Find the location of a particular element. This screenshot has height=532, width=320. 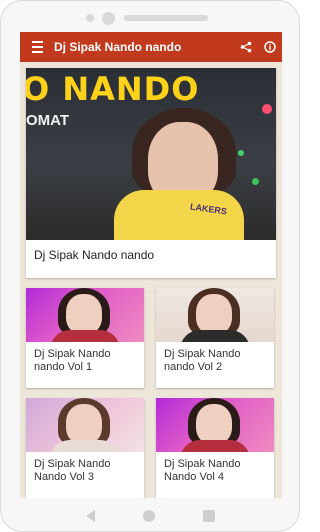

track-card-vol-1: Dj Sipak Nando nando Vol 1 is located at coordinates (85, 338).